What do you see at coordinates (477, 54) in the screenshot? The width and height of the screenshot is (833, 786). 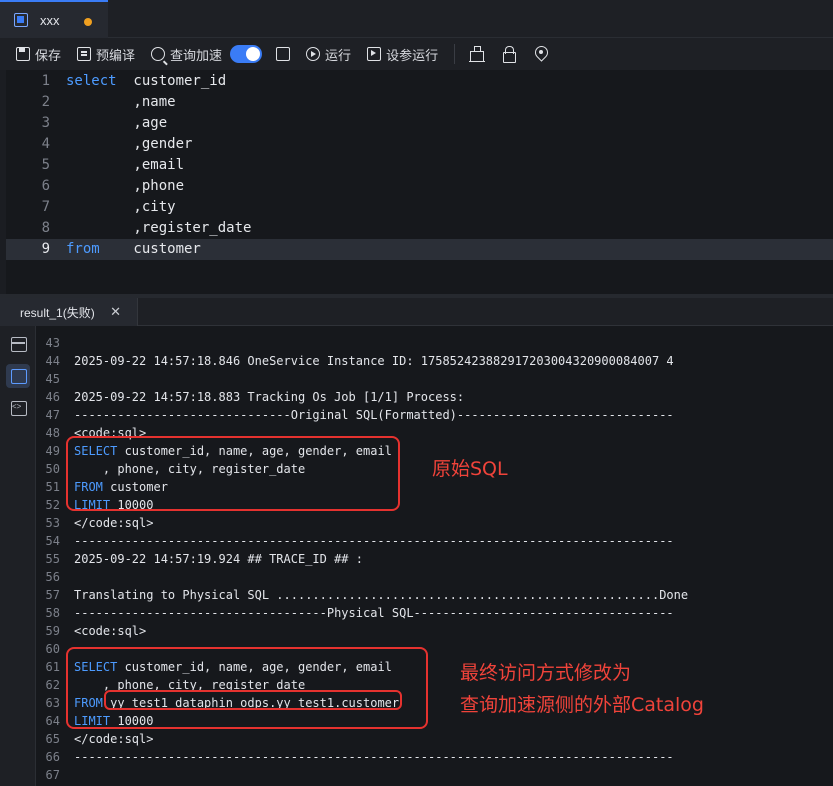 I see `warehouse-icon` at bounding box center [477, 54].